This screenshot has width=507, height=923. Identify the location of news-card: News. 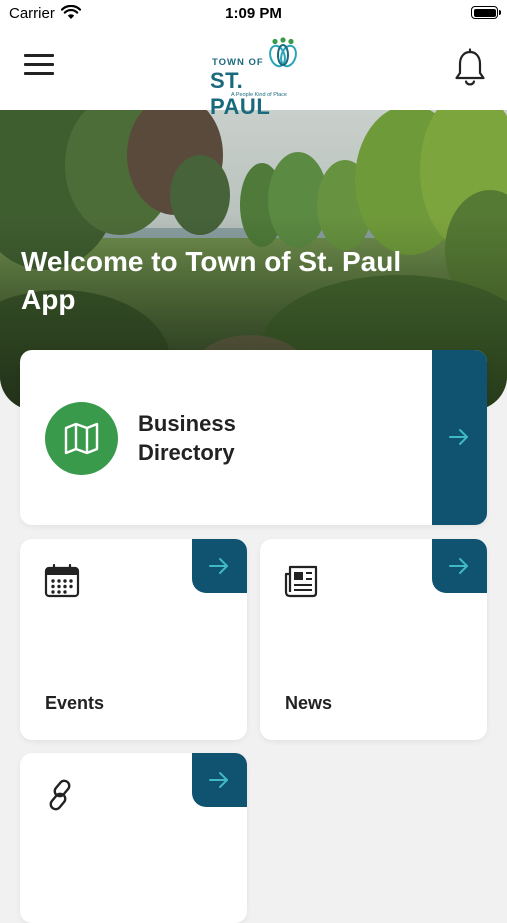
(373, 639).